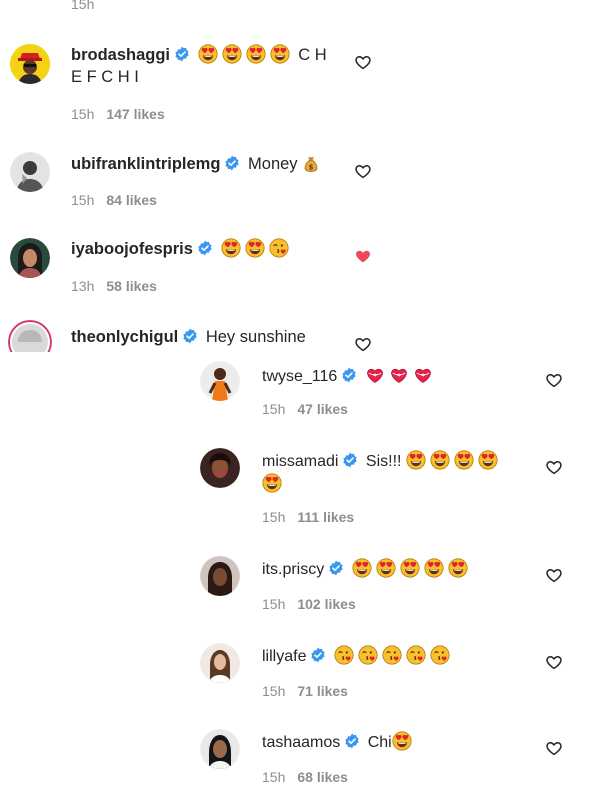  What do you see at coordinates (82, 286) in the screenshot?
I see `comment-time: 13h` at bounding box center [82, 286].